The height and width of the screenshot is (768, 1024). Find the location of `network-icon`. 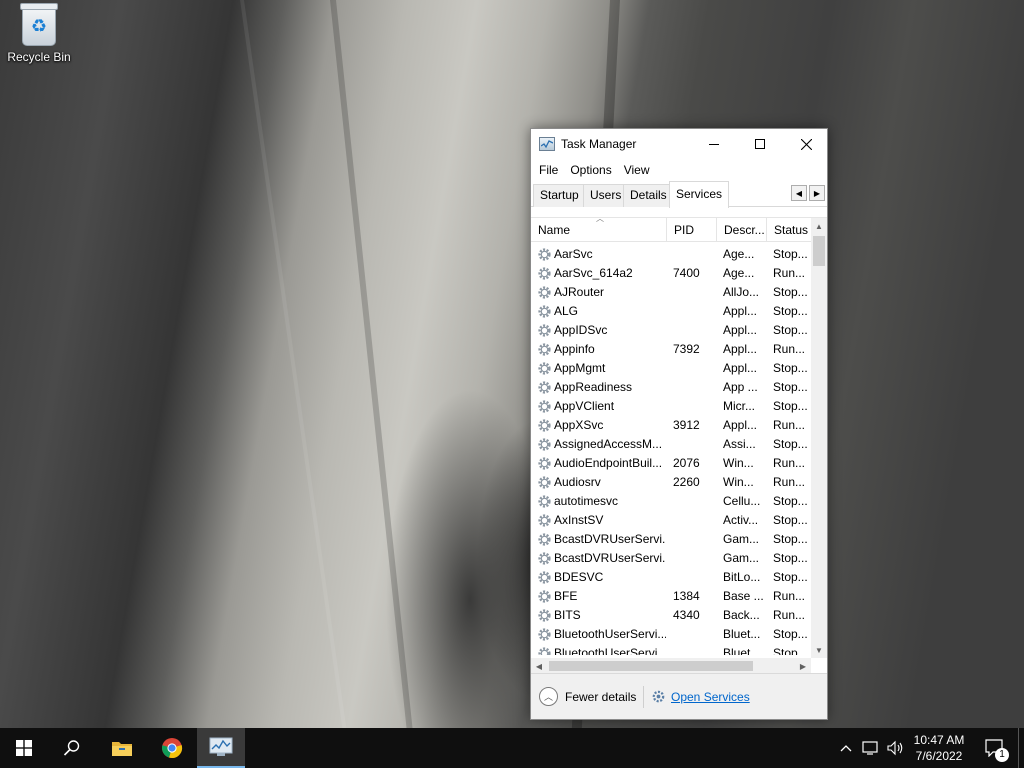

network-icon is located at coordinates (870, 748).